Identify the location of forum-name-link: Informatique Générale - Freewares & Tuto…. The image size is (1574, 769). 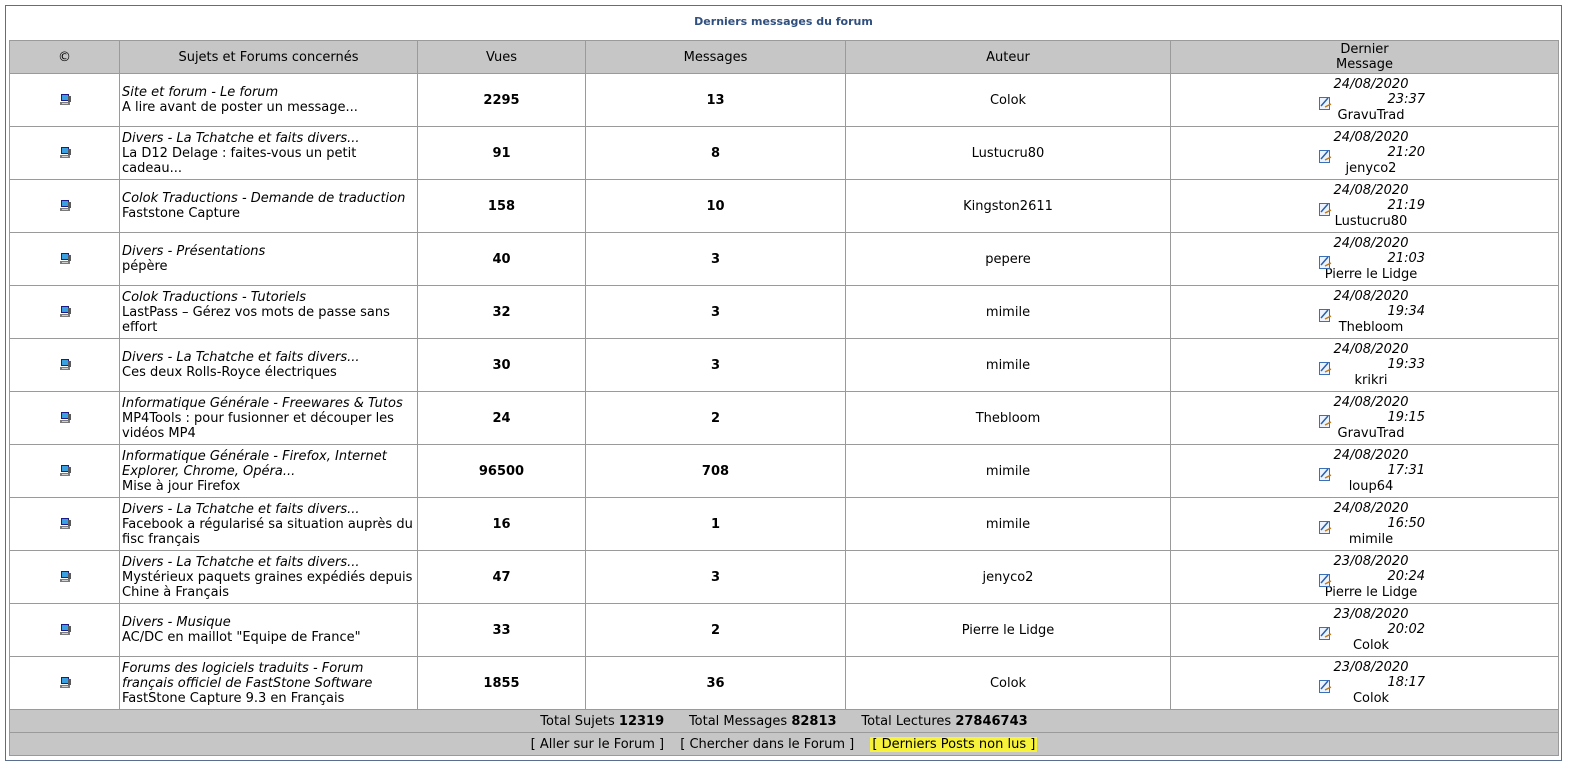
(269, 403).